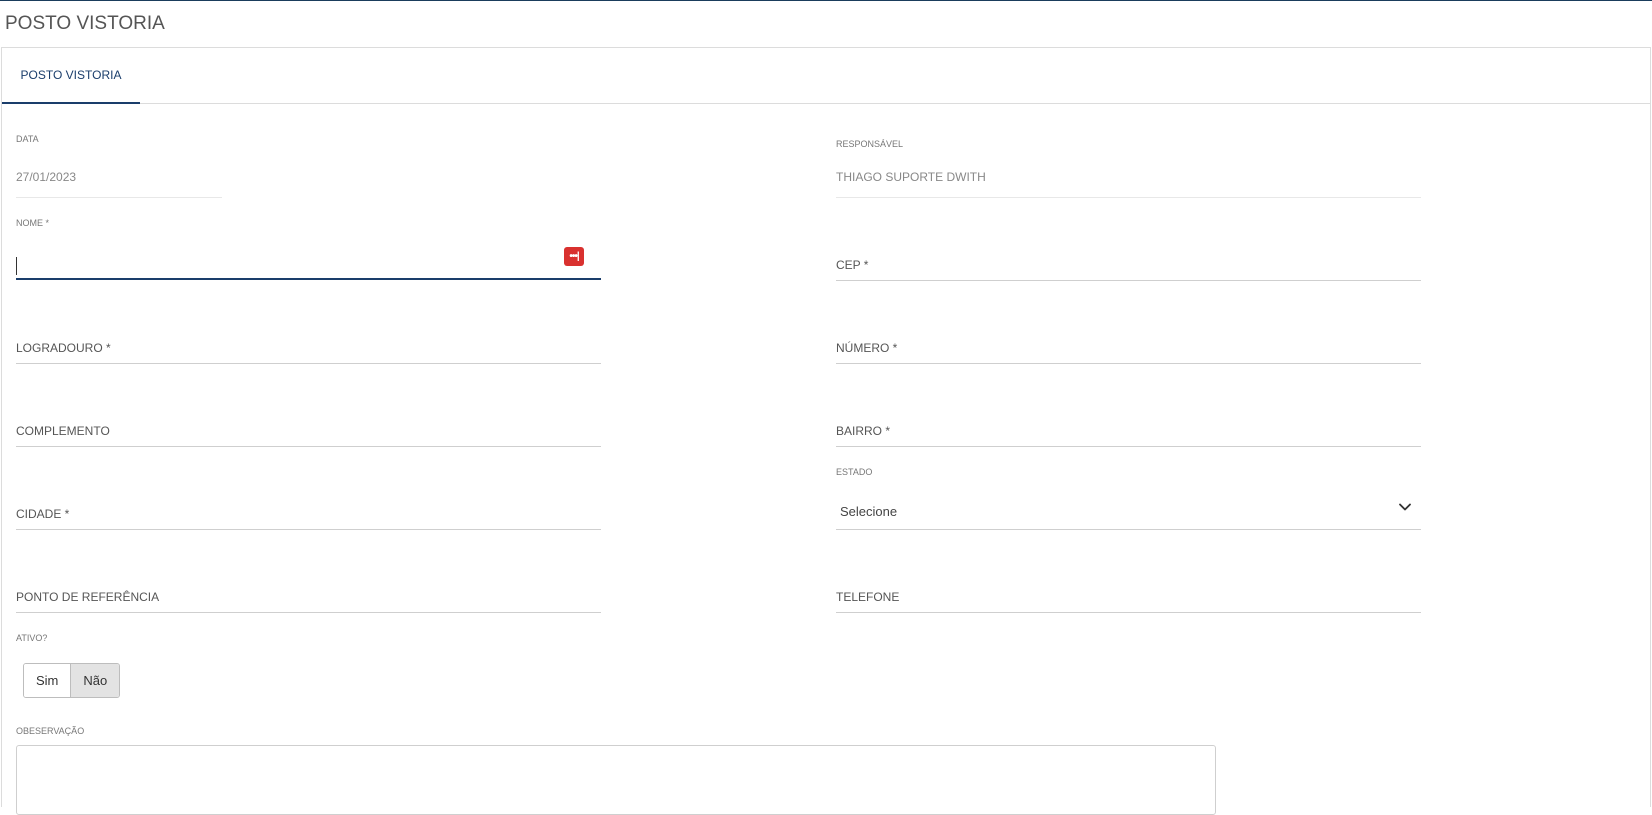 The width and height of the screenshot is (1652, 815). What do you see at coordinates (119, 197) in the screenshot?
I see `data-underline` at bounding box center [119, 197].